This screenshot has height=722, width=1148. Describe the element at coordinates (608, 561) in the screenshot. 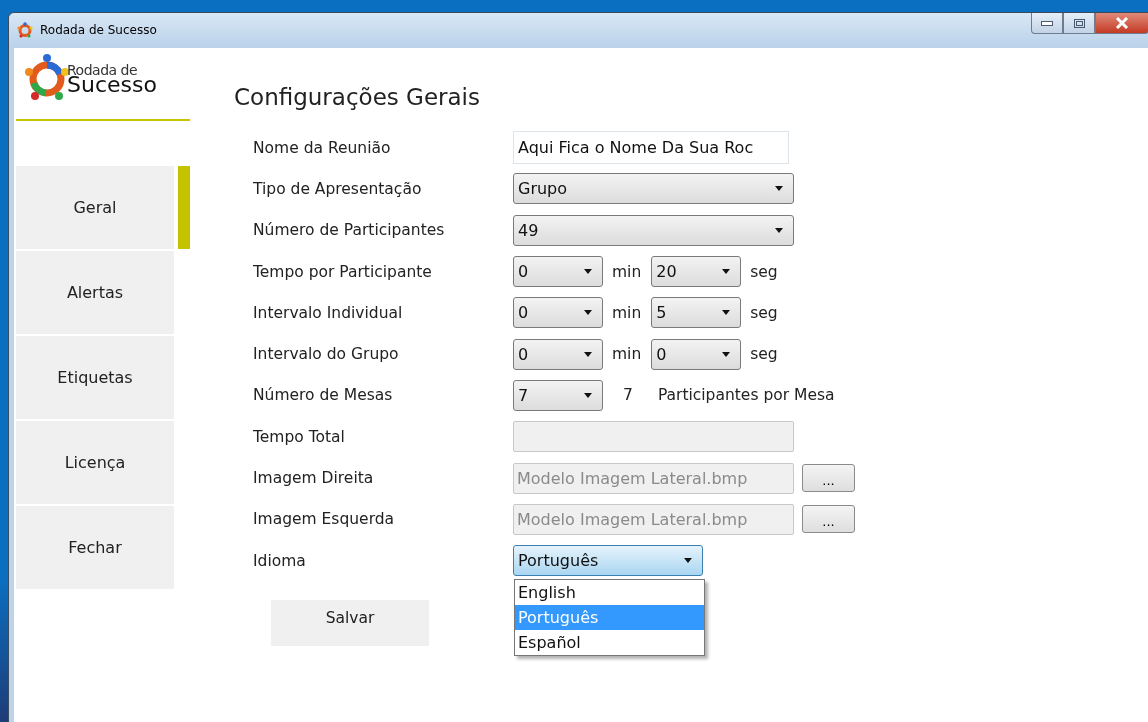

I see `dropdown: Português` at that location.